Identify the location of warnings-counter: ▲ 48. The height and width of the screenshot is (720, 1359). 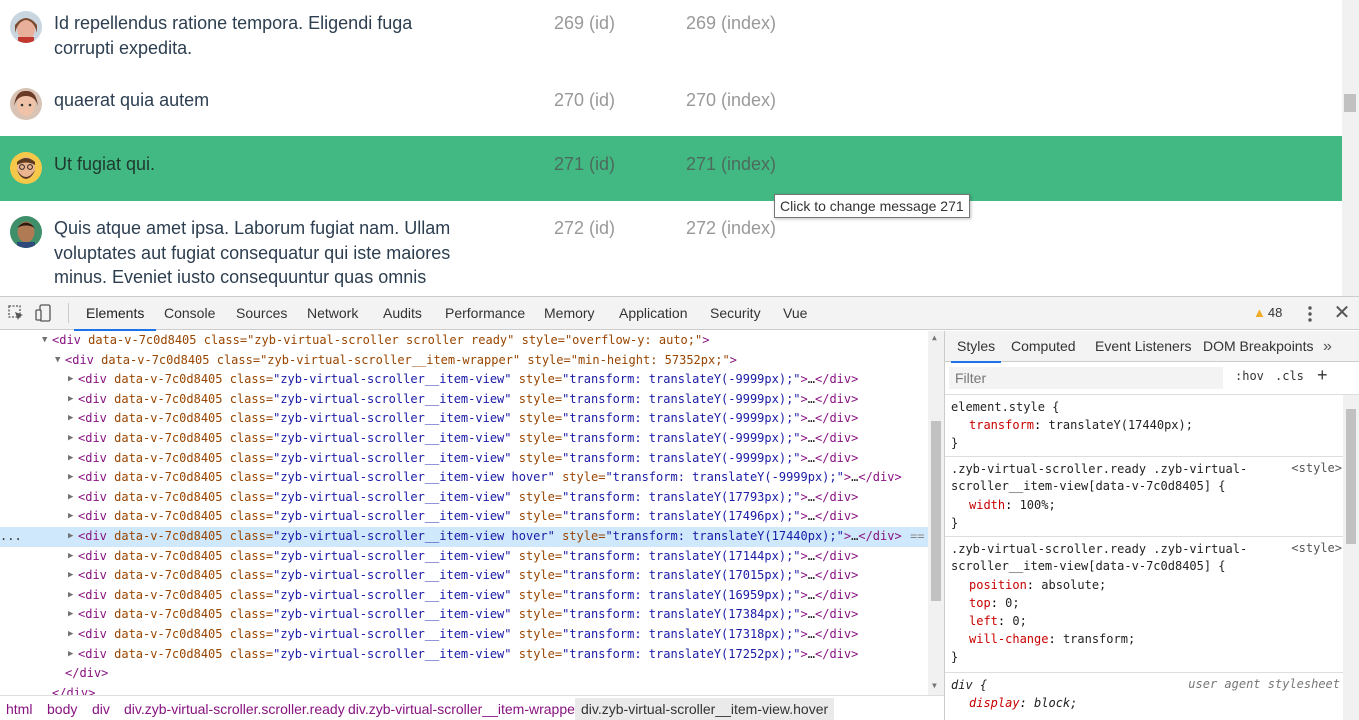
(1267, 312).